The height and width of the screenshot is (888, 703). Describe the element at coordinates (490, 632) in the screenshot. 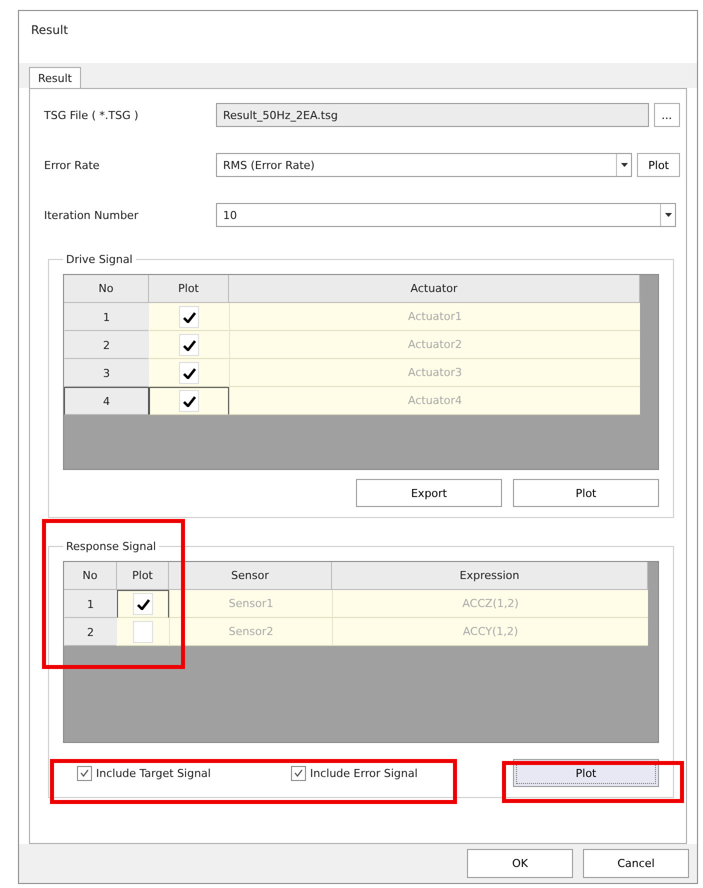

I see `table-cell: ACCY(1,2)` at that location.